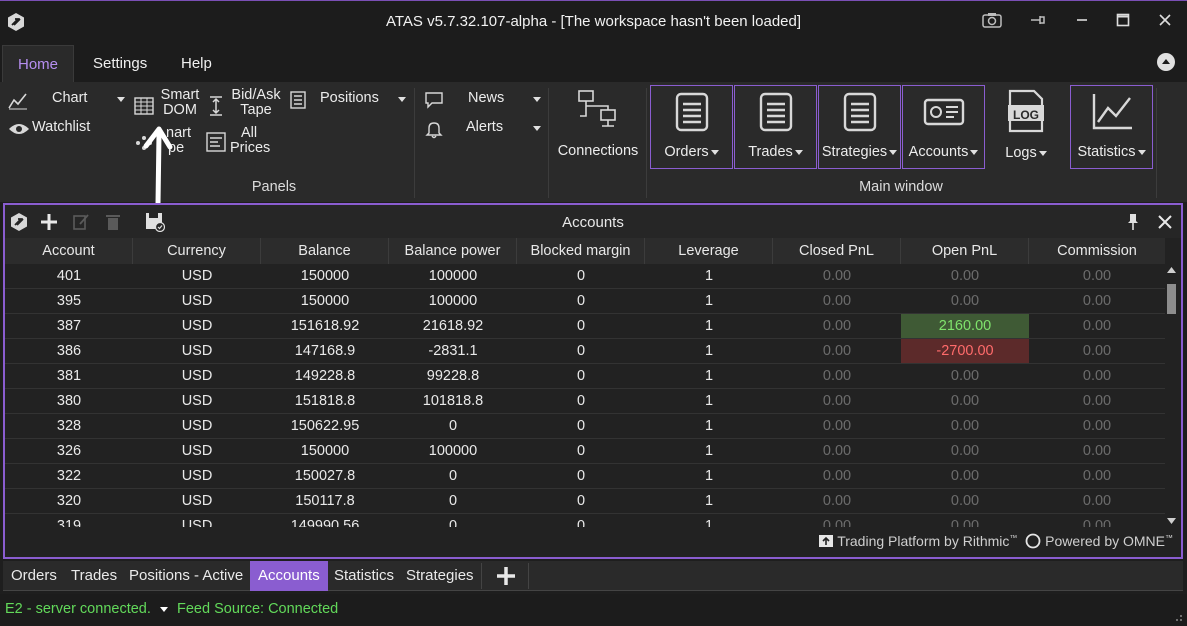 The width and height of the screenshot is (1187, 626). I want to click on trades-window-button: Trades, so click(775, 127).